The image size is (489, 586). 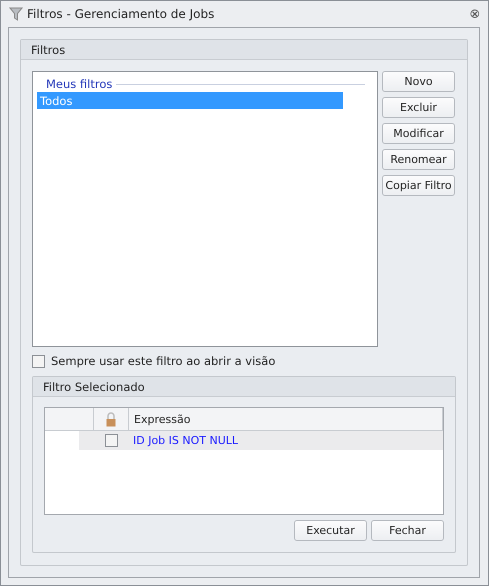 I want to click on filter-action-button: Modificar, so click(x=418, y=133).